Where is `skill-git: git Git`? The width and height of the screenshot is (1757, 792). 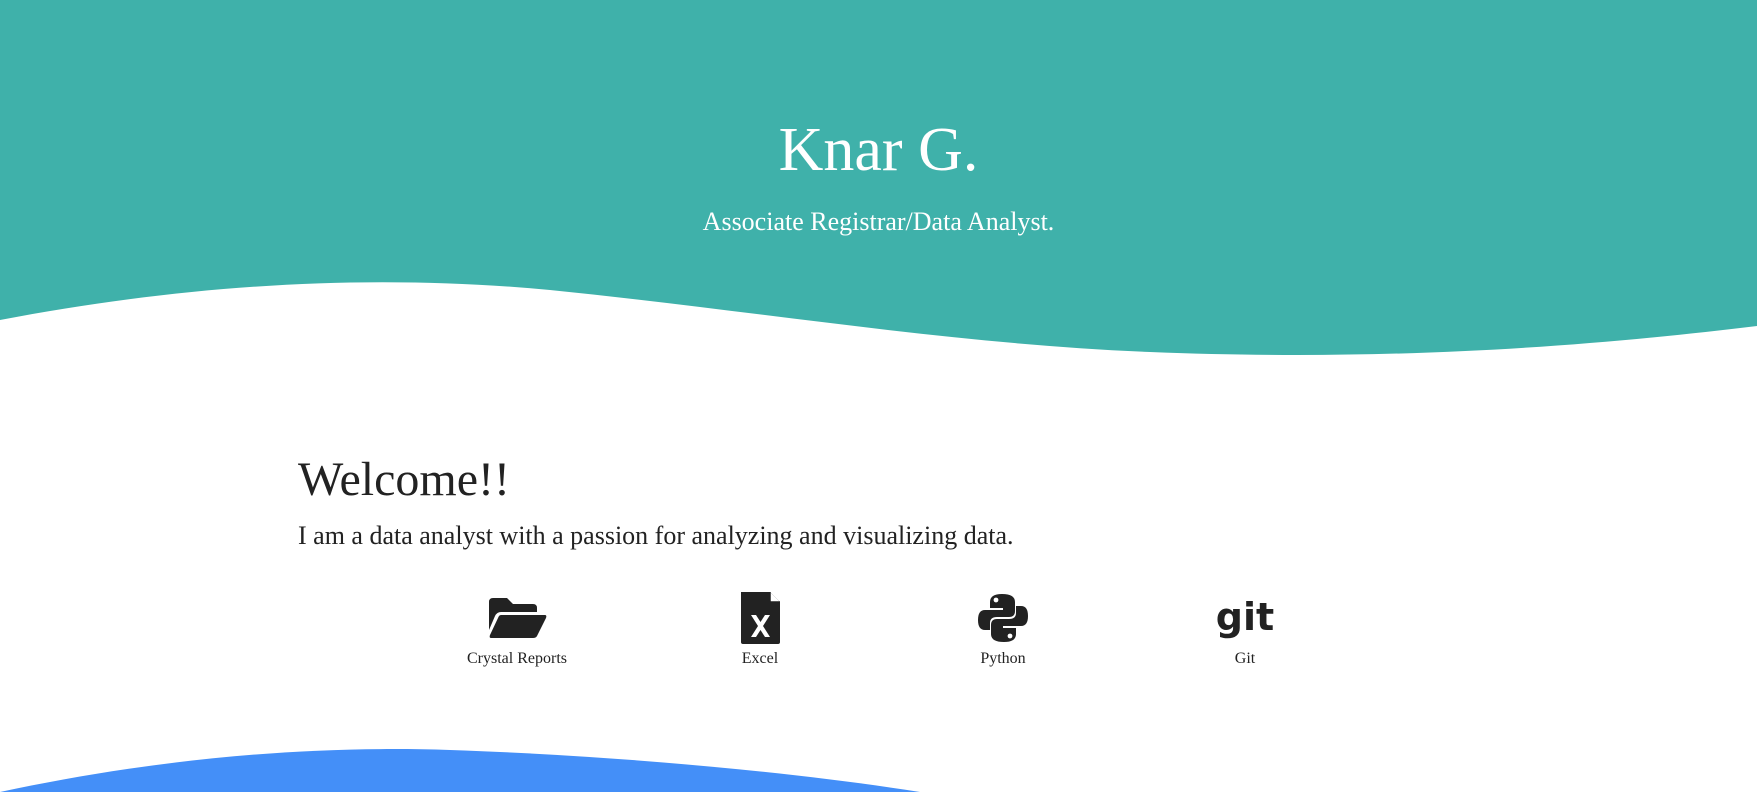 skill-git: git Git is located at coordinates (1245, 630).